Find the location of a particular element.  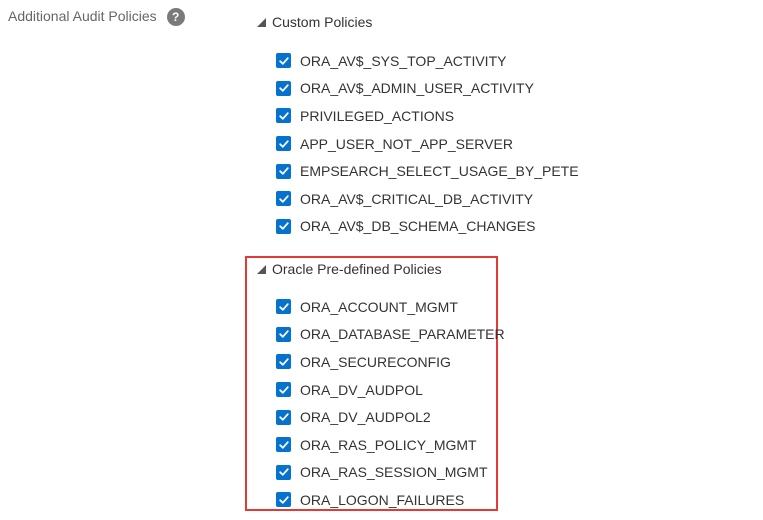

oracle-policies-title: Oracle Pre-defined Policies is located at coordinates (357, 269).